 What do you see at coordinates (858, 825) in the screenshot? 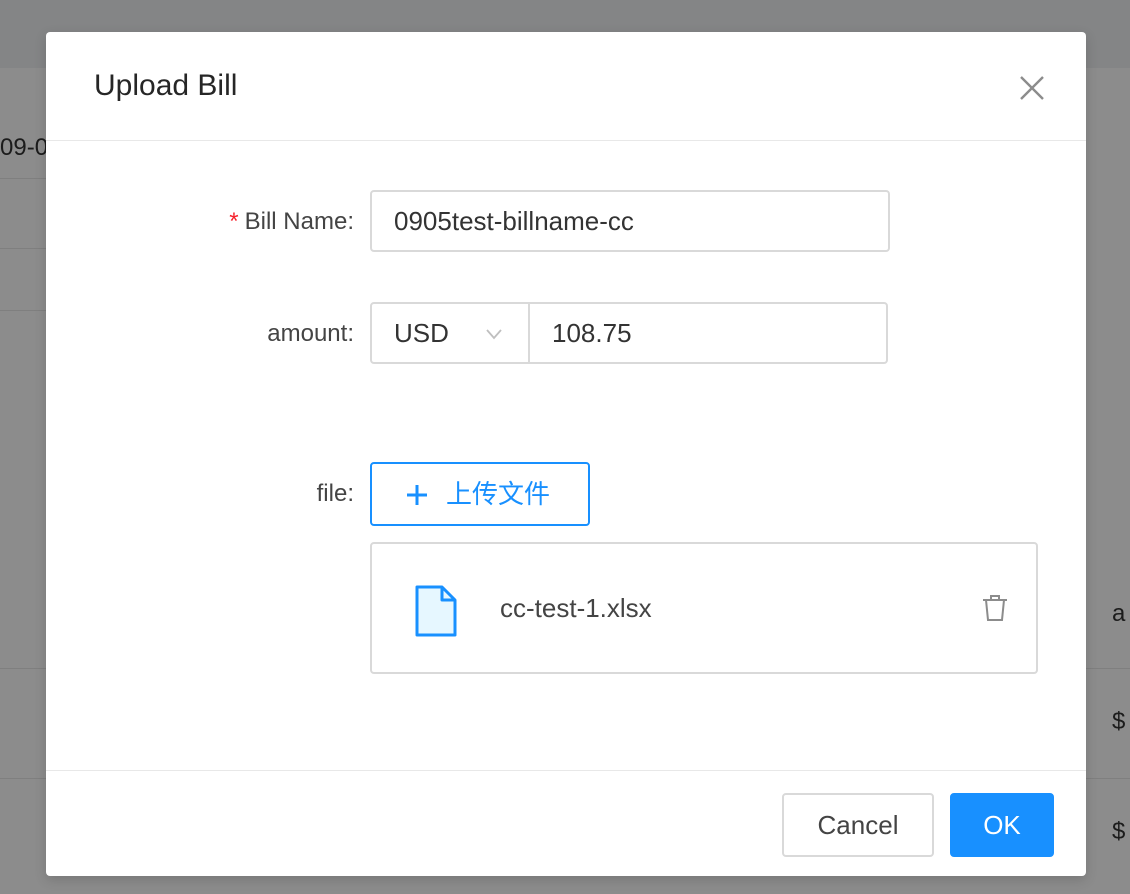
I see `cancel-button: Cancel` at bounding box center [858, 825].